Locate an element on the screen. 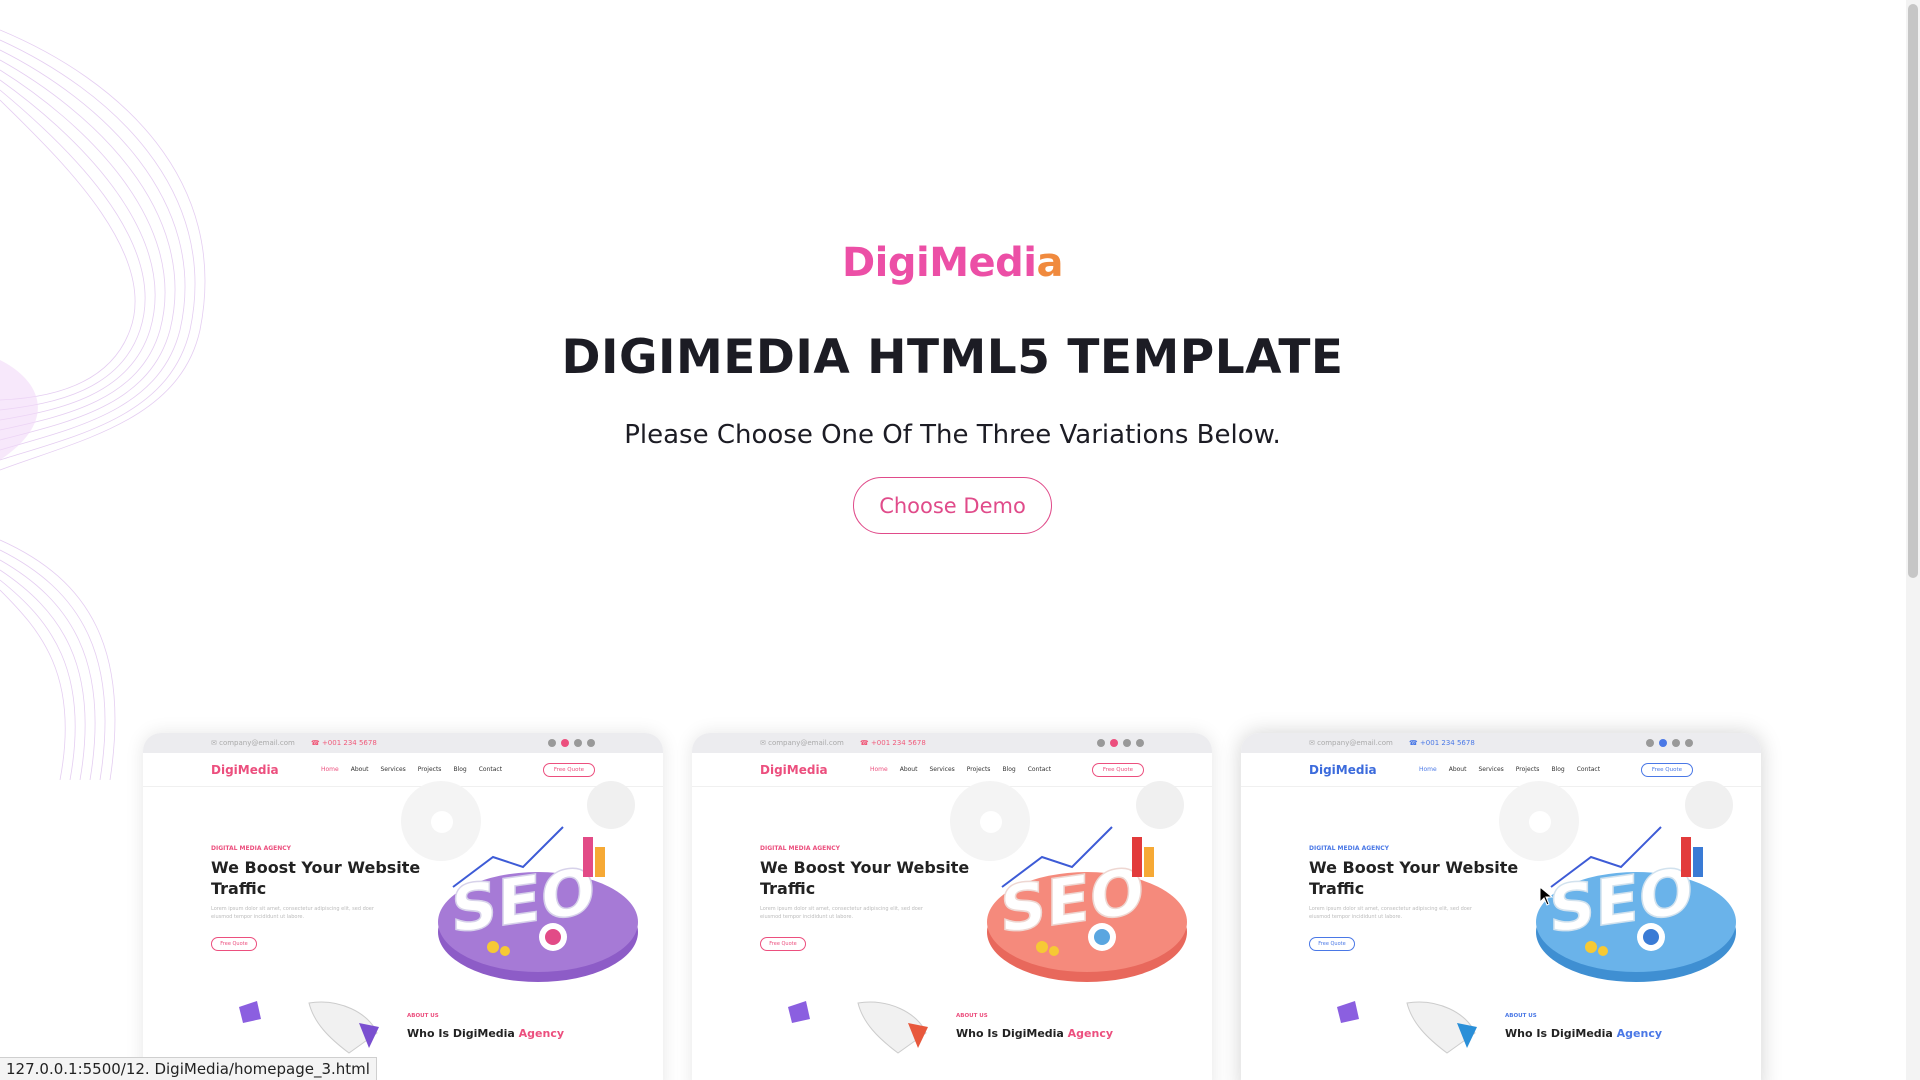 The width and height of the screenshot is (1920, 1080). logo-text-accent: a is located at coordinates (1050, 263).